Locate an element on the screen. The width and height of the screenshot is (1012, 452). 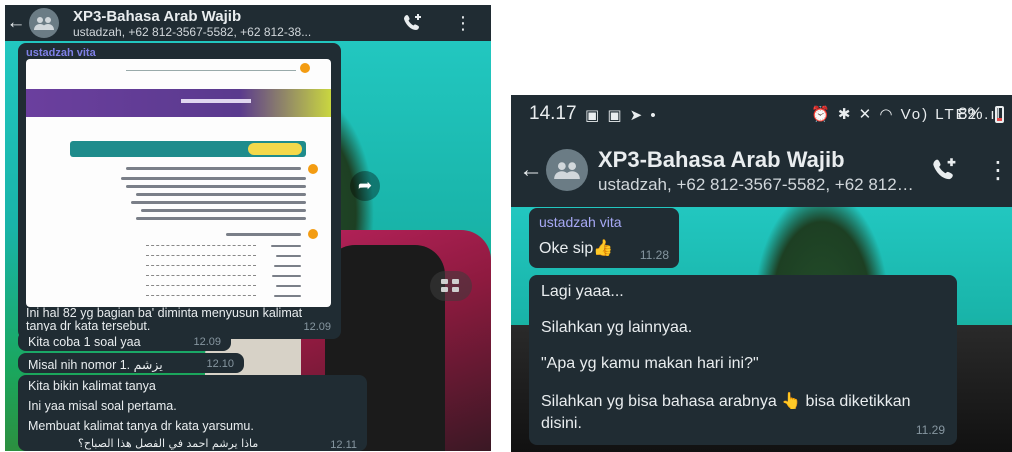
message-line: Membuat kalimat tanya dr kata yarsumu. is located at coordinates (141, 426).